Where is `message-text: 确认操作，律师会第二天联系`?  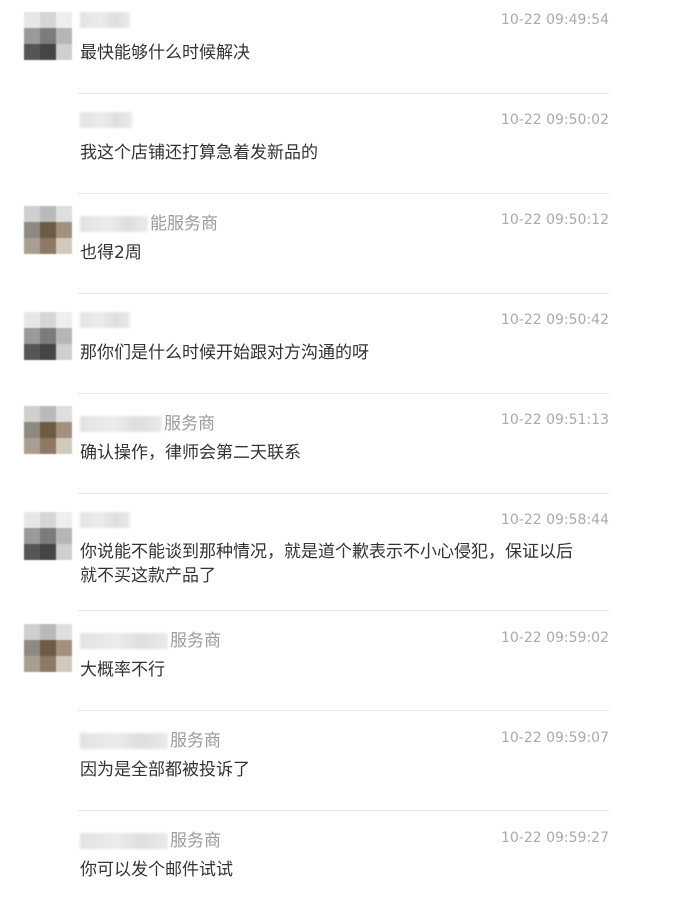
message-text: 确认操作，律师会第二天联系 is located at coordinates (190, 453).